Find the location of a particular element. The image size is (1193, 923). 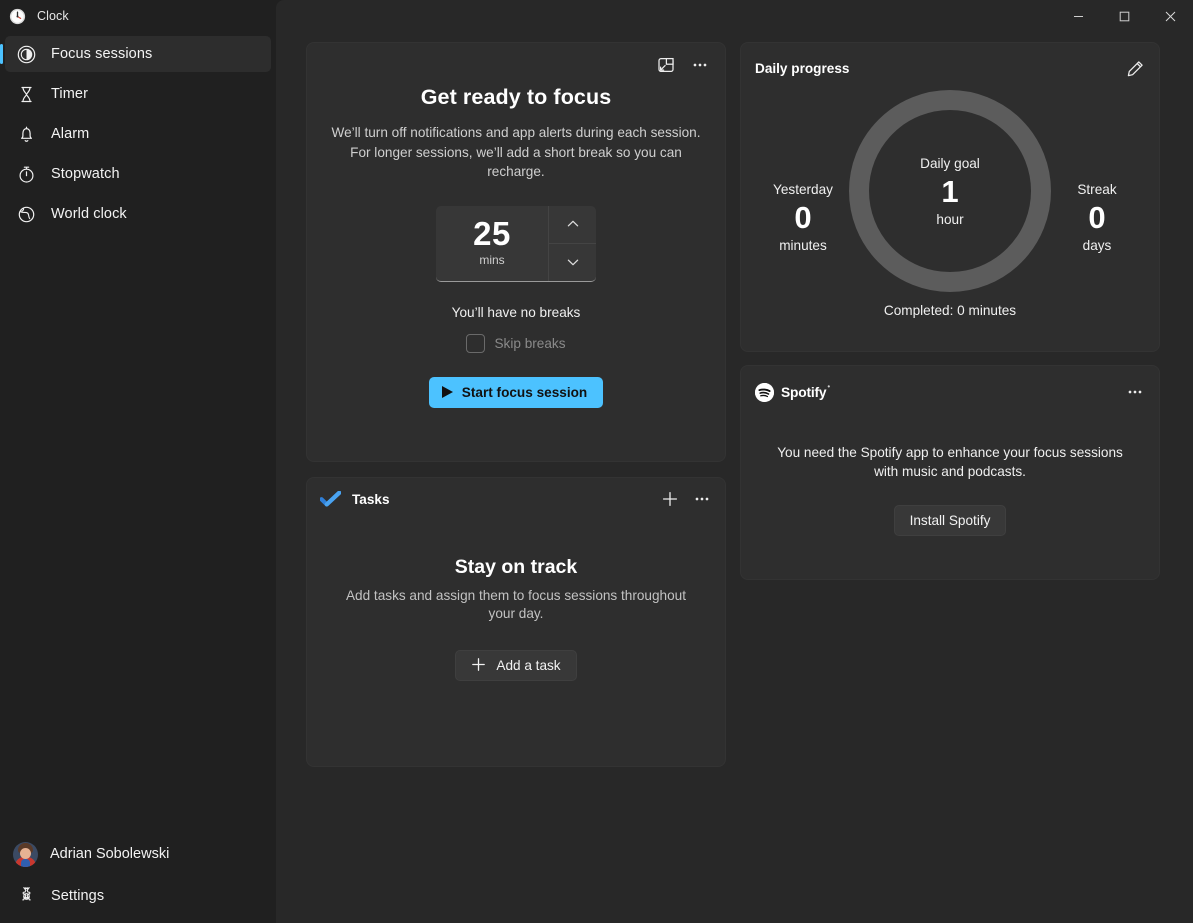

spotify-header: Spotify • is located at coordinates (950, 386).